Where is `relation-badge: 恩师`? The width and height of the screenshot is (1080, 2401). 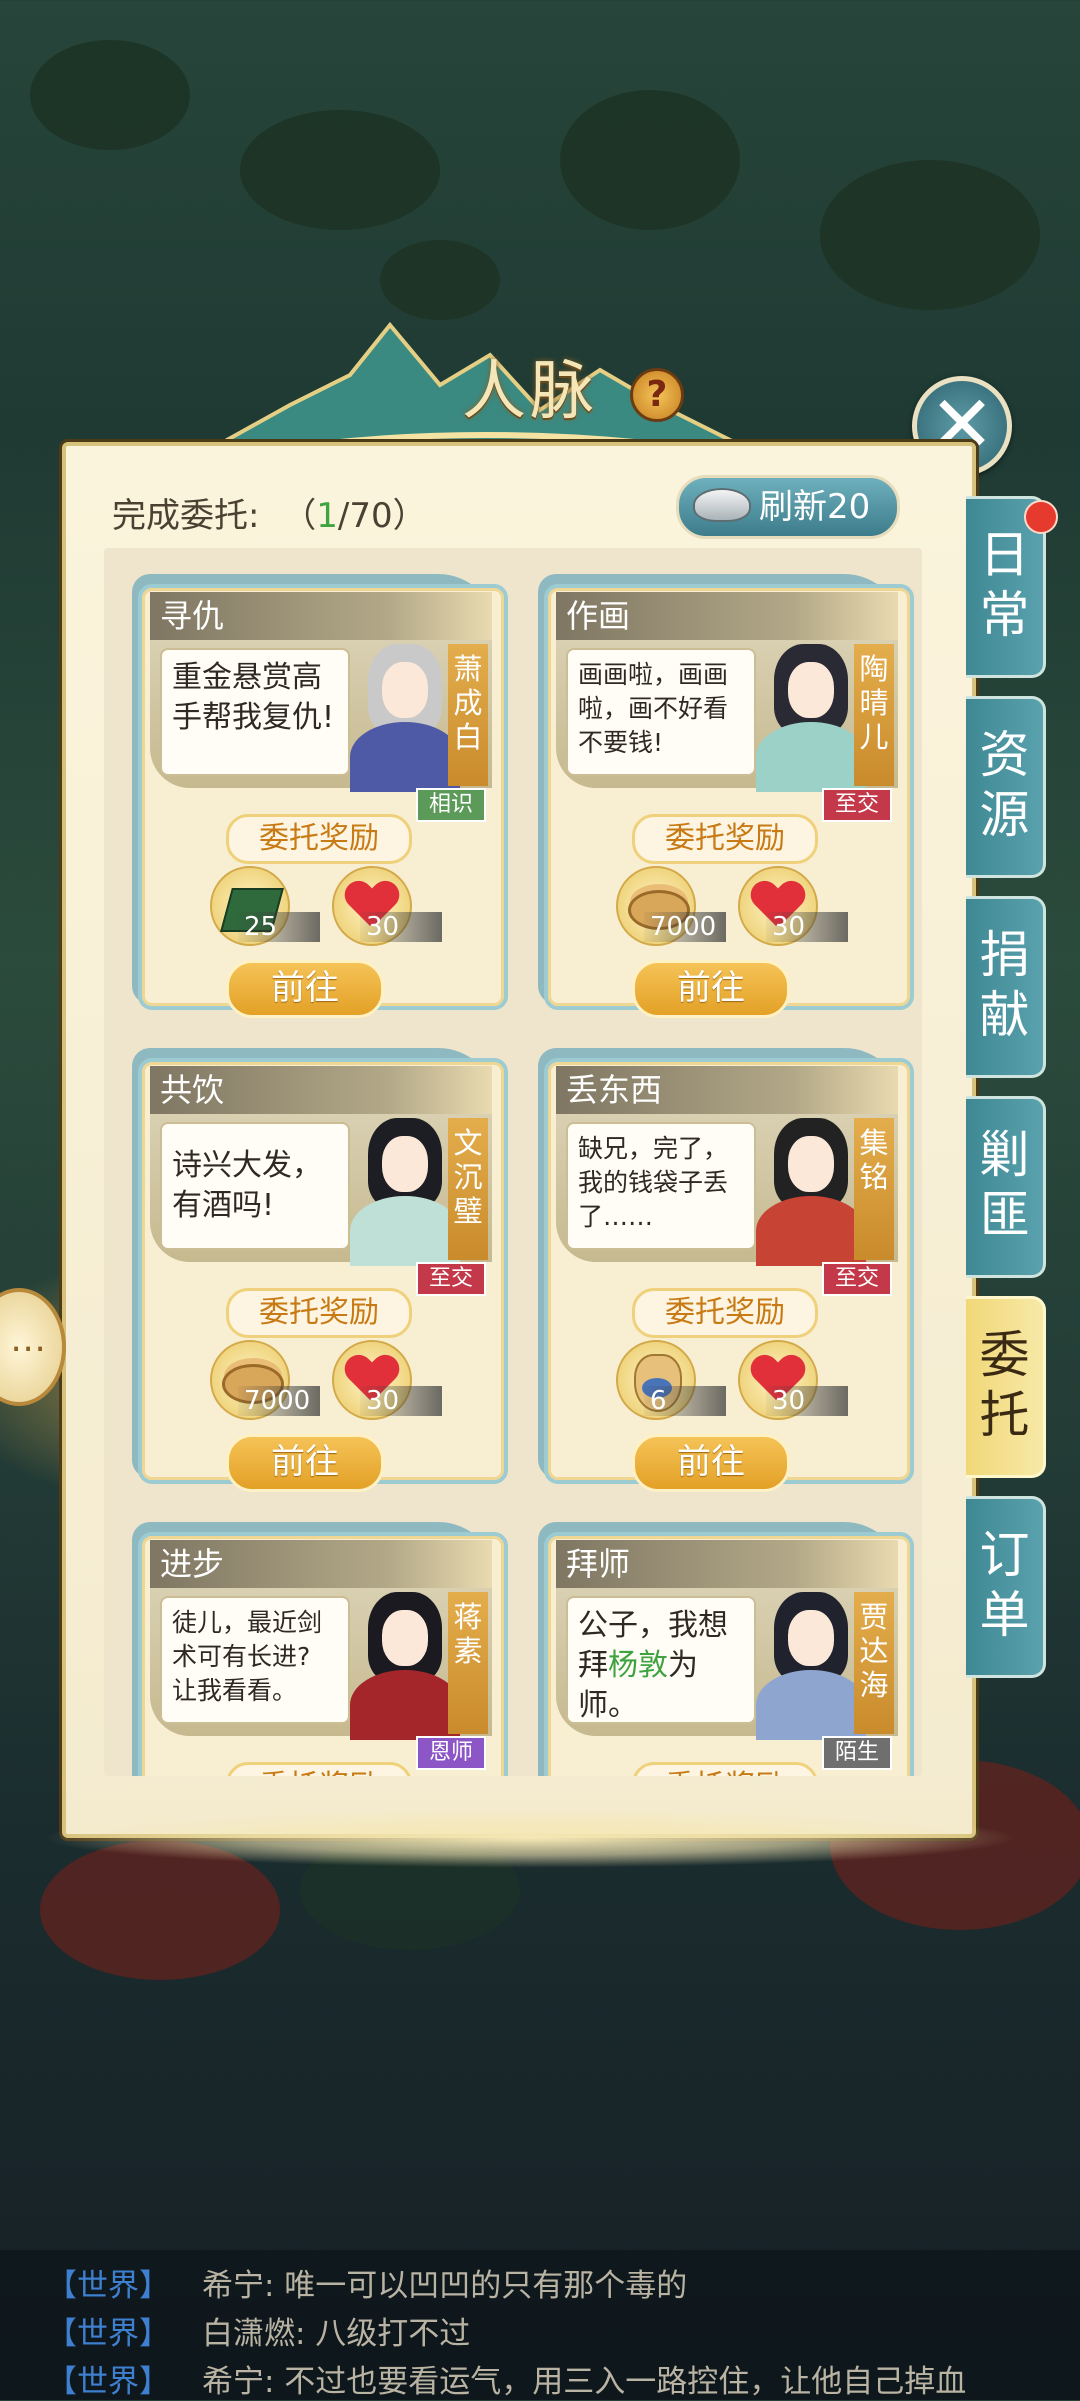 relation-badge: 恩师 is located at coordinates (451, 1753).